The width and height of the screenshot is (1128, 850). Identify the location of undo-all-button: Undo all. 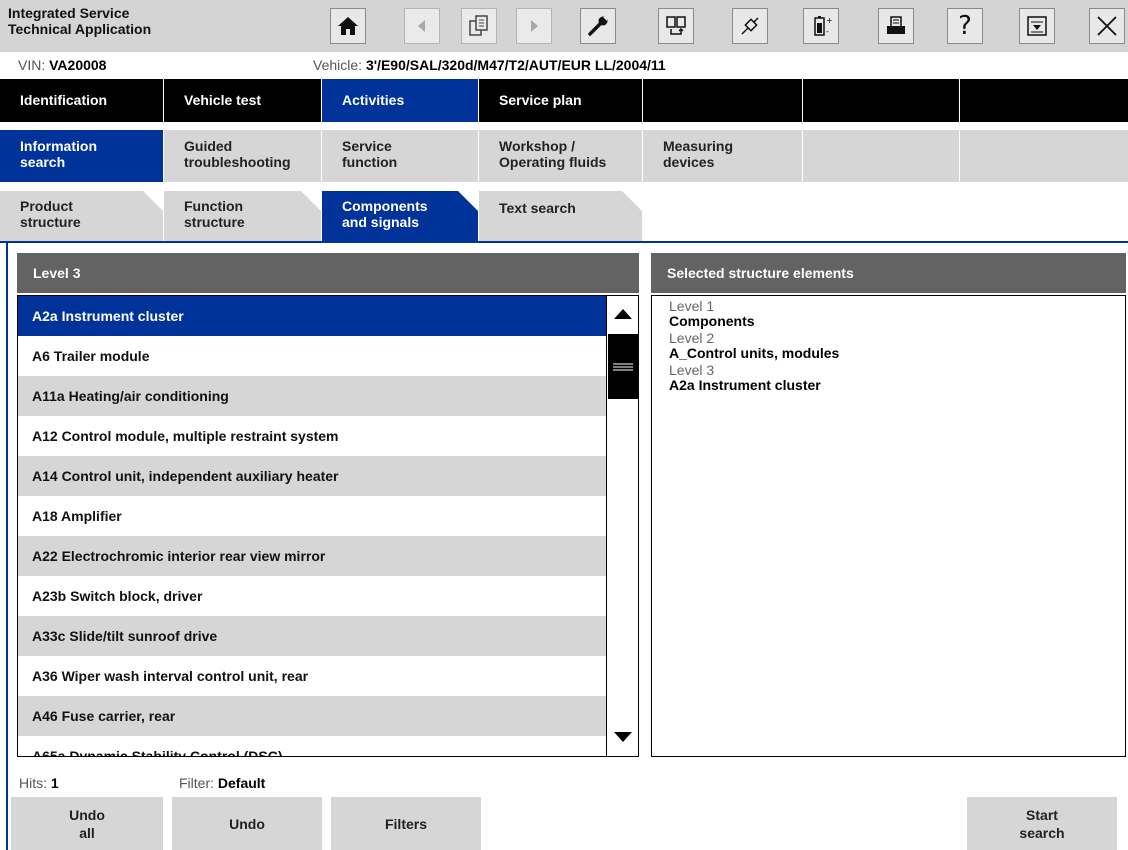
(87, 823).